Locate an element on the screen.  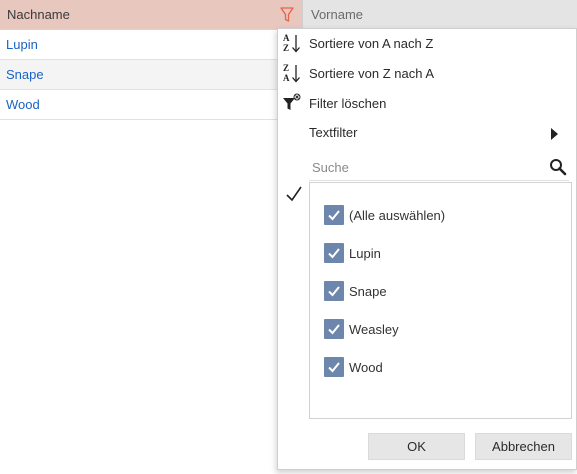
column-header-label: Nachname is located at coordinates (38, 14).